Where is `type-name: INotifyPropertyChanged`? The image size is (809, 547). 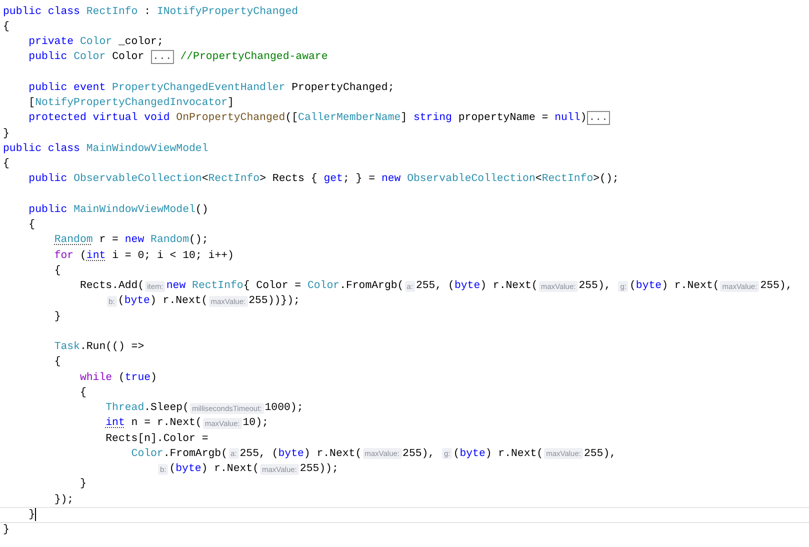
type-name: INotifyPropertyChanged is located at coordinates (227, 12).